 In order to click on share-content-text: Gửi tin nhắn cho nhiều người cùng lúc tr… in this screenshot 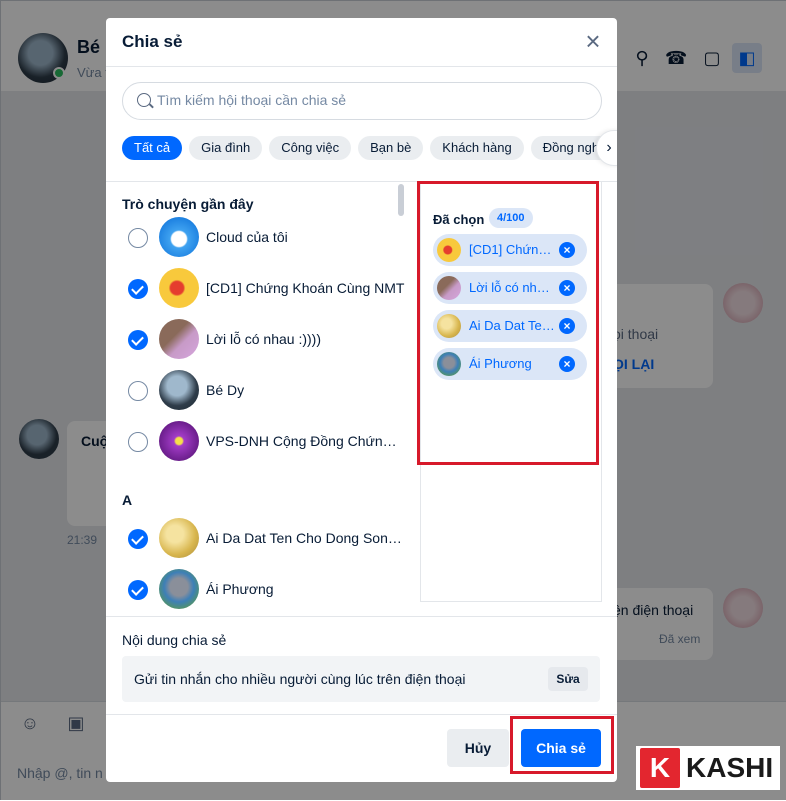, I will do `click(300, 679)`.